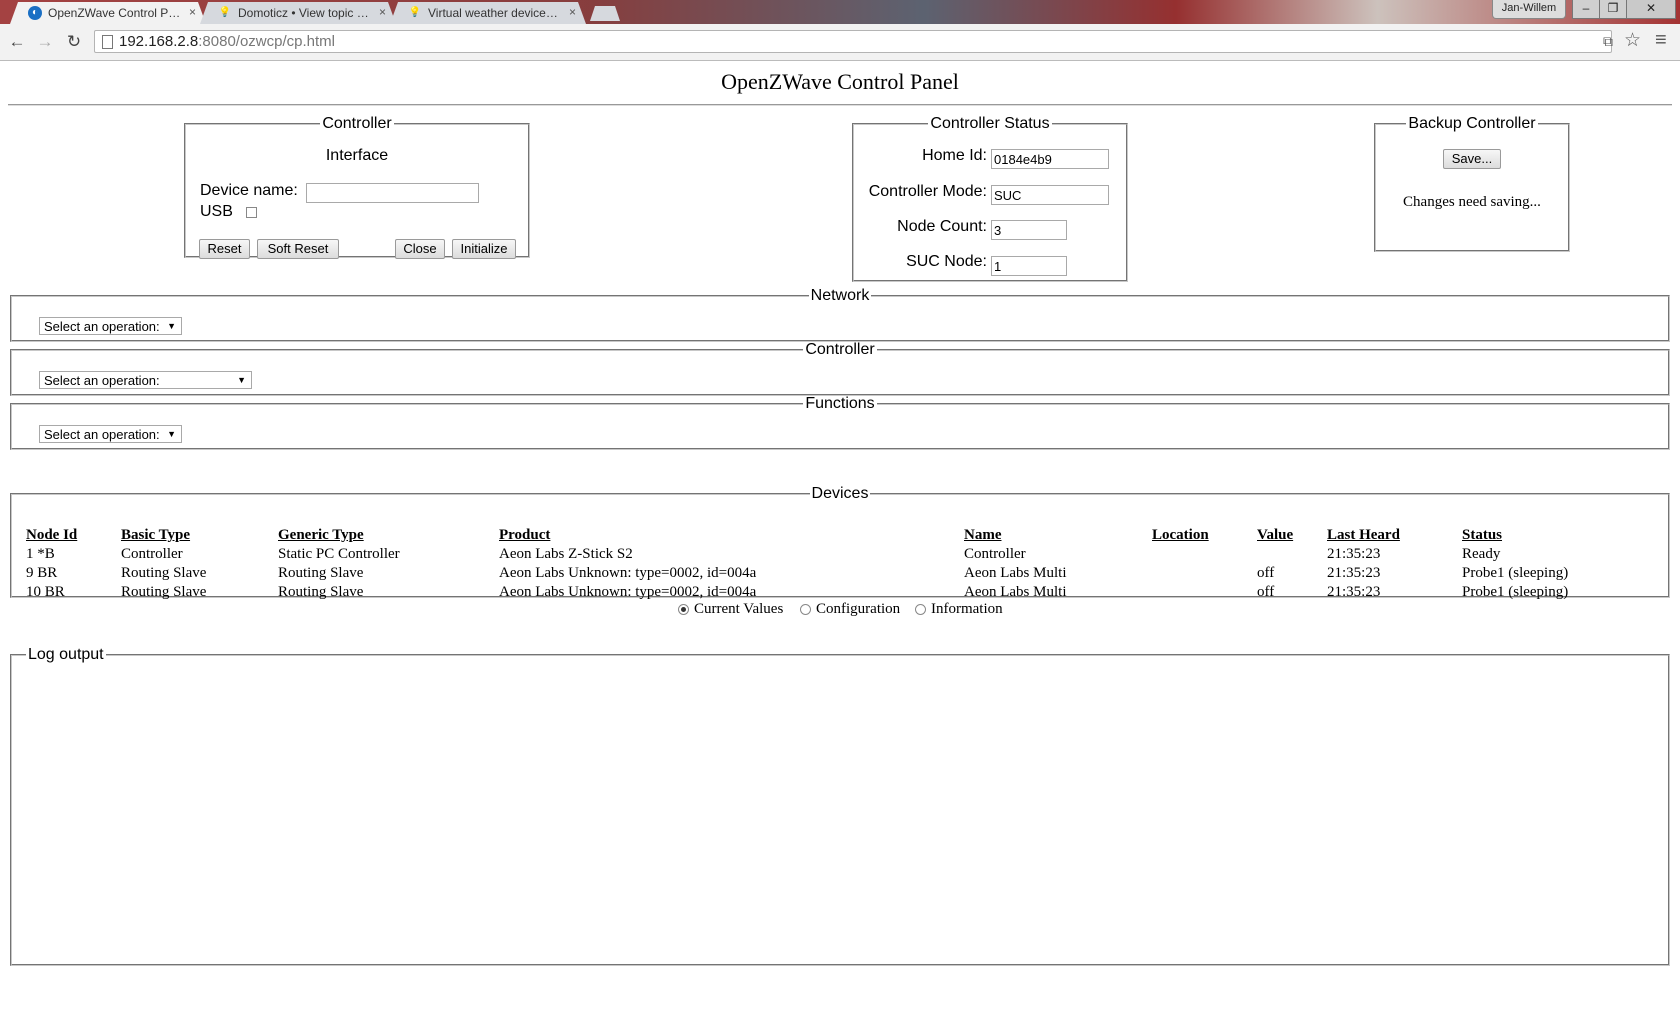 This screenshot has width=1680, height=1010. Describe the element at coordinates (738, 609) in the screenshot. I see `current-values-label: Current Values` at that location.